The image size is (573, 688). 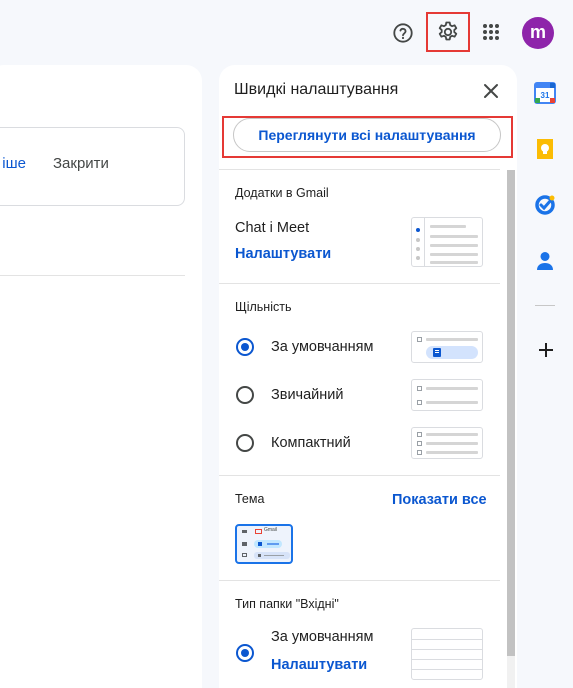 What do you see at coordinates (447, 347) in the screenshot?
I see `density-default-preview` at bounding box center [447, 347].